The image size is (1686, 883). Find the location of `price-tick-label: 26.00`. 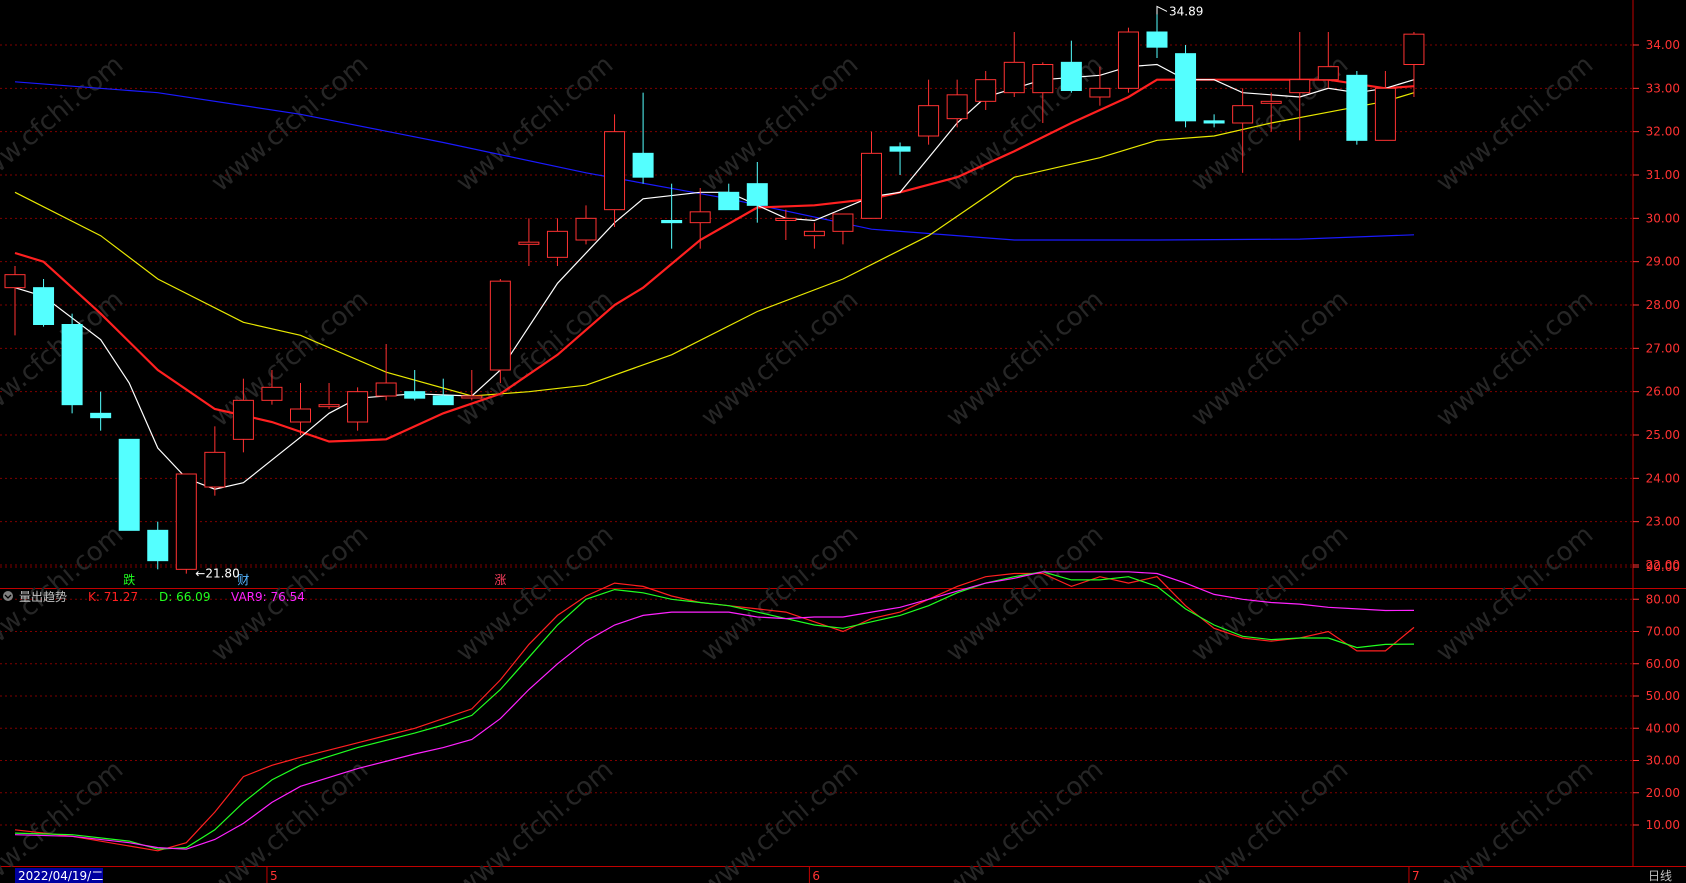

price-tick-label: 26.00 is located at coordinates (1663, 392).